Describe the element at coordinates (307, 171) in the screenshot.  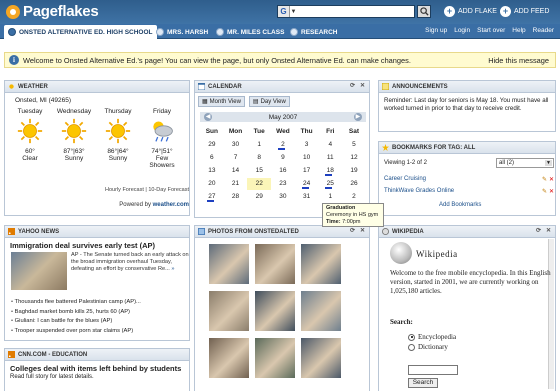
I see `calendar-day: 17` at that location.